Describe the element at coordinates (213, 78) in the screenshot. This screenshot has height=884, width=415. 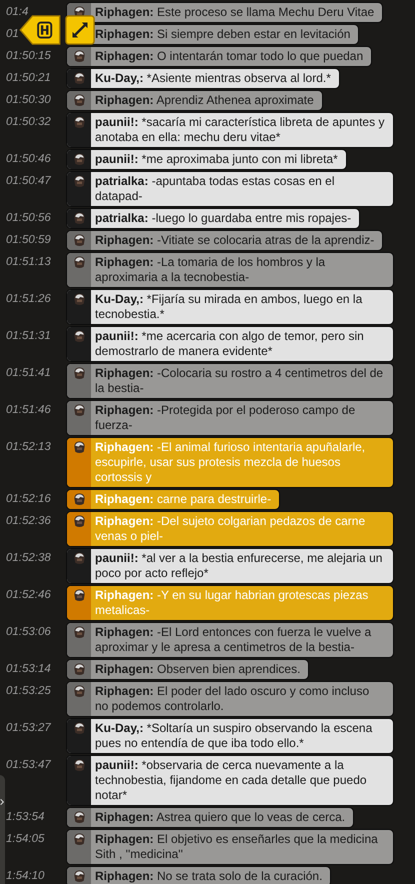
I see `message-text: Ku-Day,: *Asiente mientras observa al lord.*` at that location.